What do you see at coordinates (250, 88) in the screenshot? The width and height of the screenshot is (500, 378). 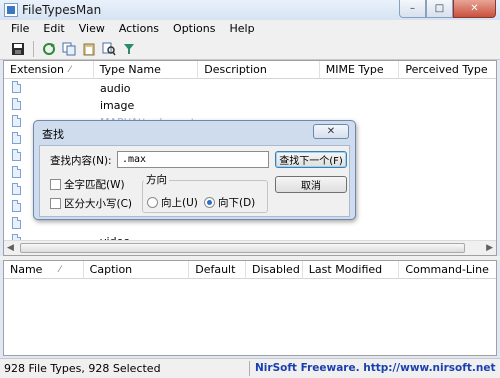 I see `table-row: audio` at bounding box center [250, 88].